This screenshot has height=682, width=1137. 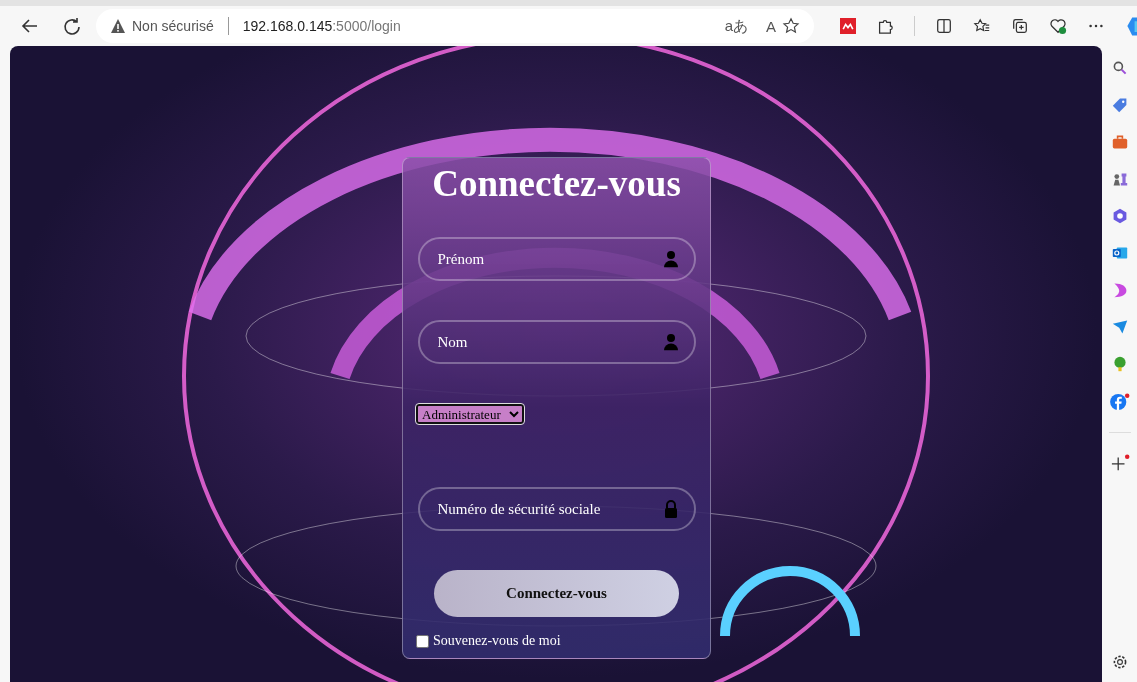 I want to click on heart-pulse-icon, so click(x=1058, y=26).